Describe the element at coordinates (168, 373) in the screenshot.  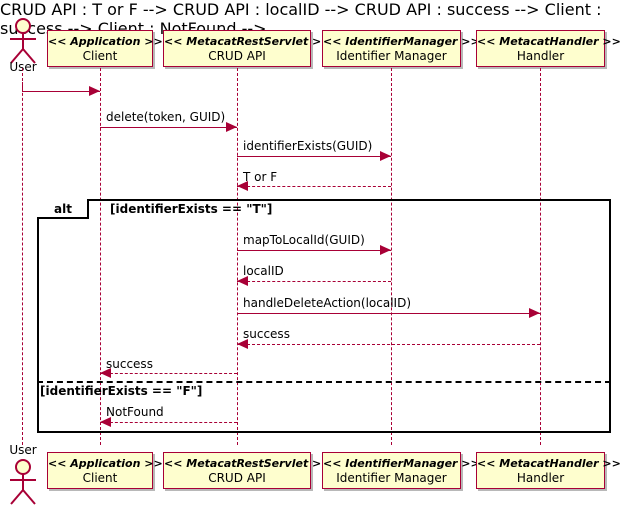
I see `message-line-success-client` at that location.